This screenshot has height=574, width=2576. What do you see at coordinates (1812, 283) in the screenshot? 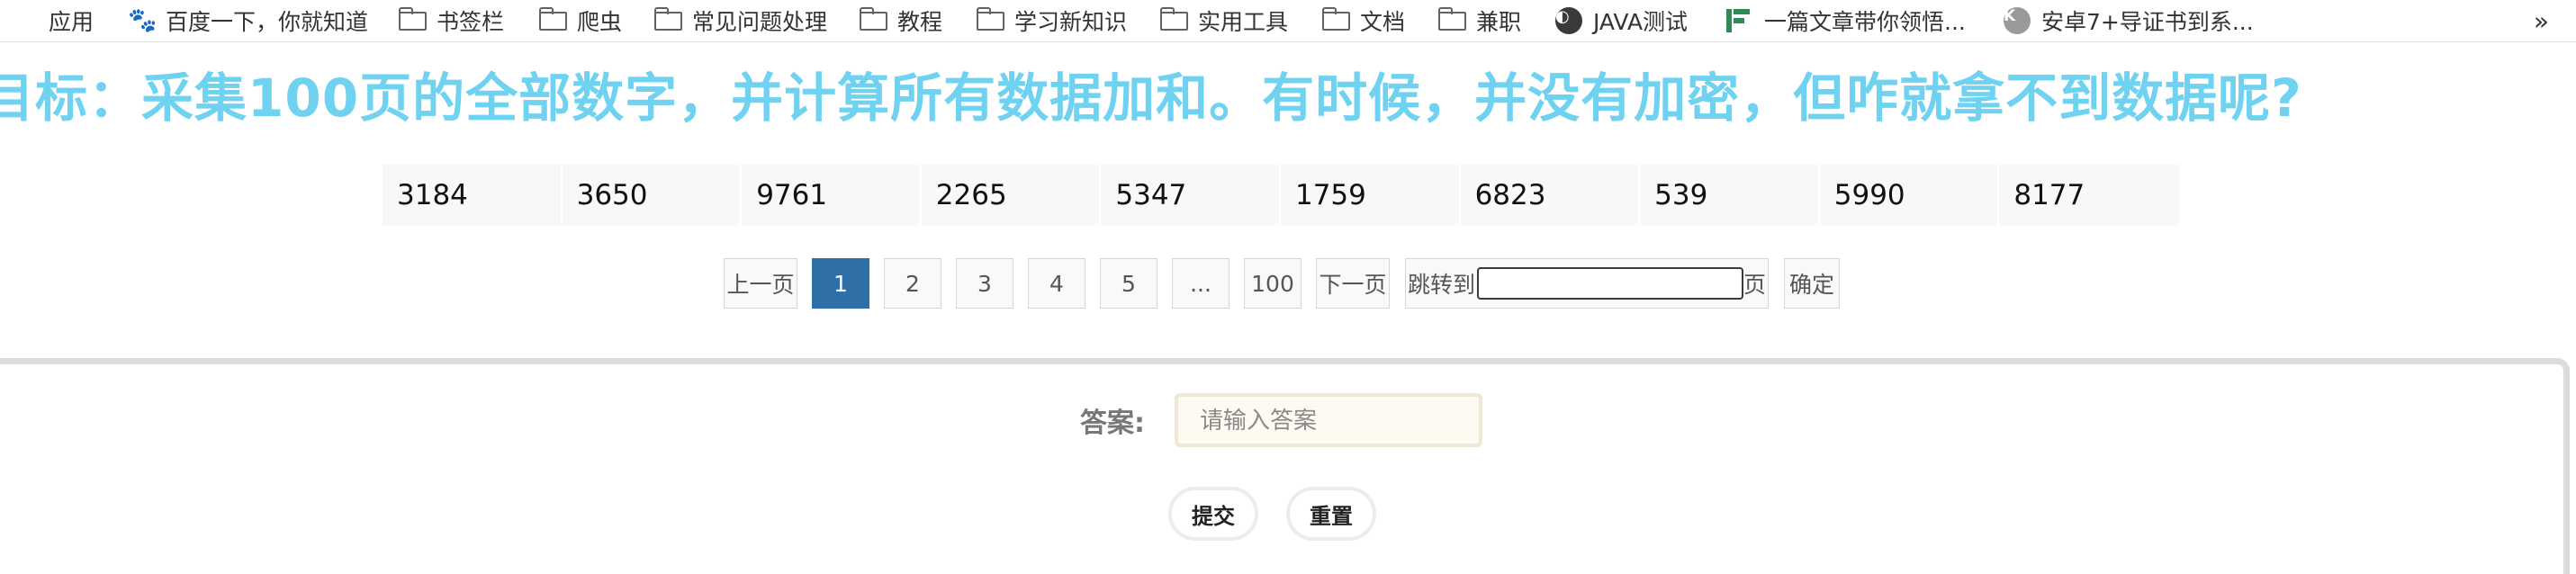
I see `confirm-jump-button: 确定` at bounding box center [1812, 283].